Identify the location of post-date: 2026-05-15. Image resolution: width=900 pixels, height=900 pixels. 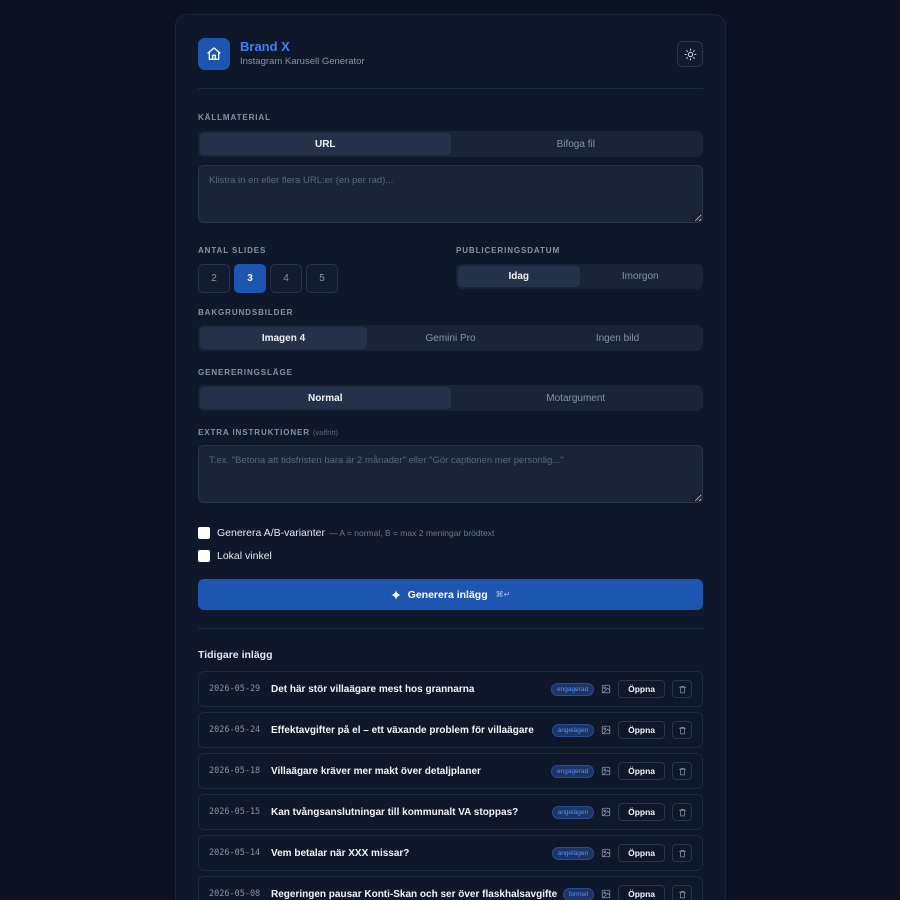
(235, 812).